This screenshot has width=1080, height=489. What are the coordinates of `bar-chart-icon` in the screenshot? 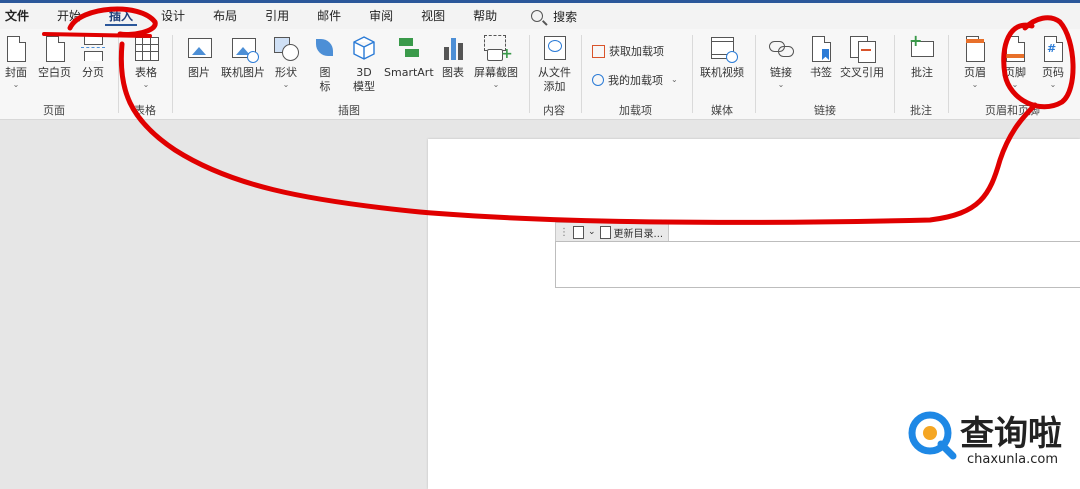 It's located at (453, 49).